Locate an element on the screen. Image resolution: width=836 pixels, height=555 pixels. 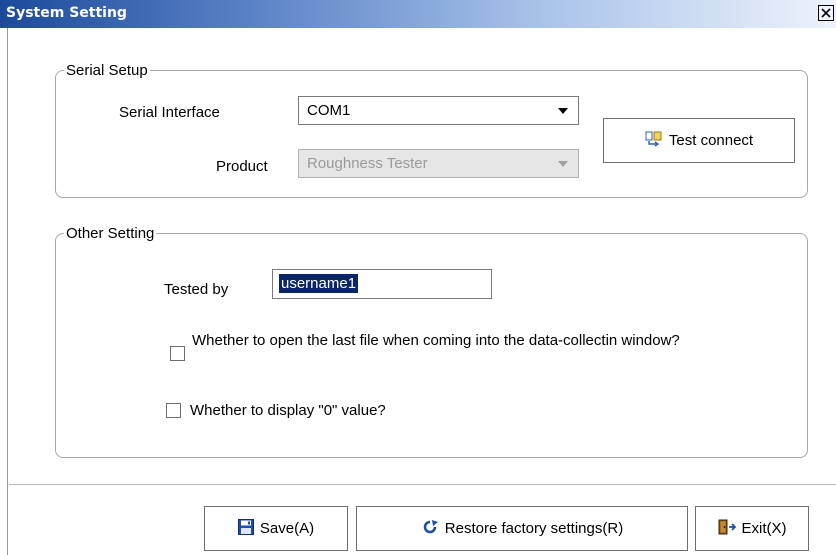
save-label: Save(A) is located at coordinates (287, 528).